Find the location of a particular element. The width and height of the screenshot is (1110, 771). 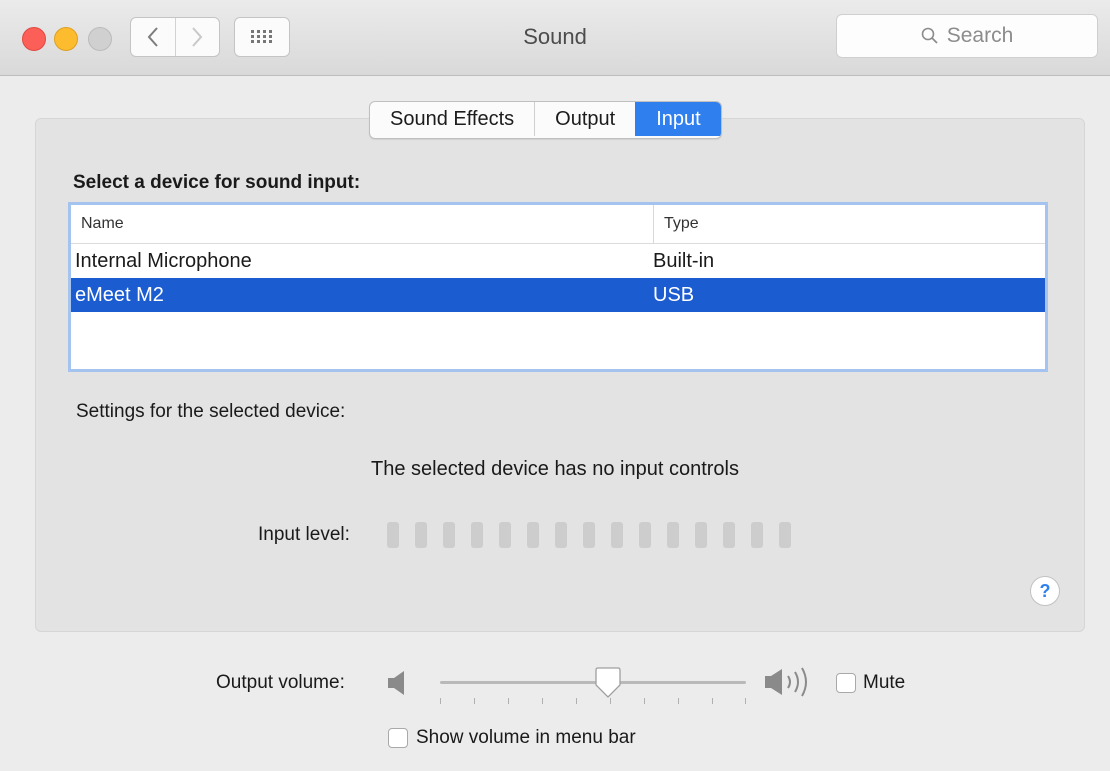

speaker-high-icon is located at coordinates (786, 682).